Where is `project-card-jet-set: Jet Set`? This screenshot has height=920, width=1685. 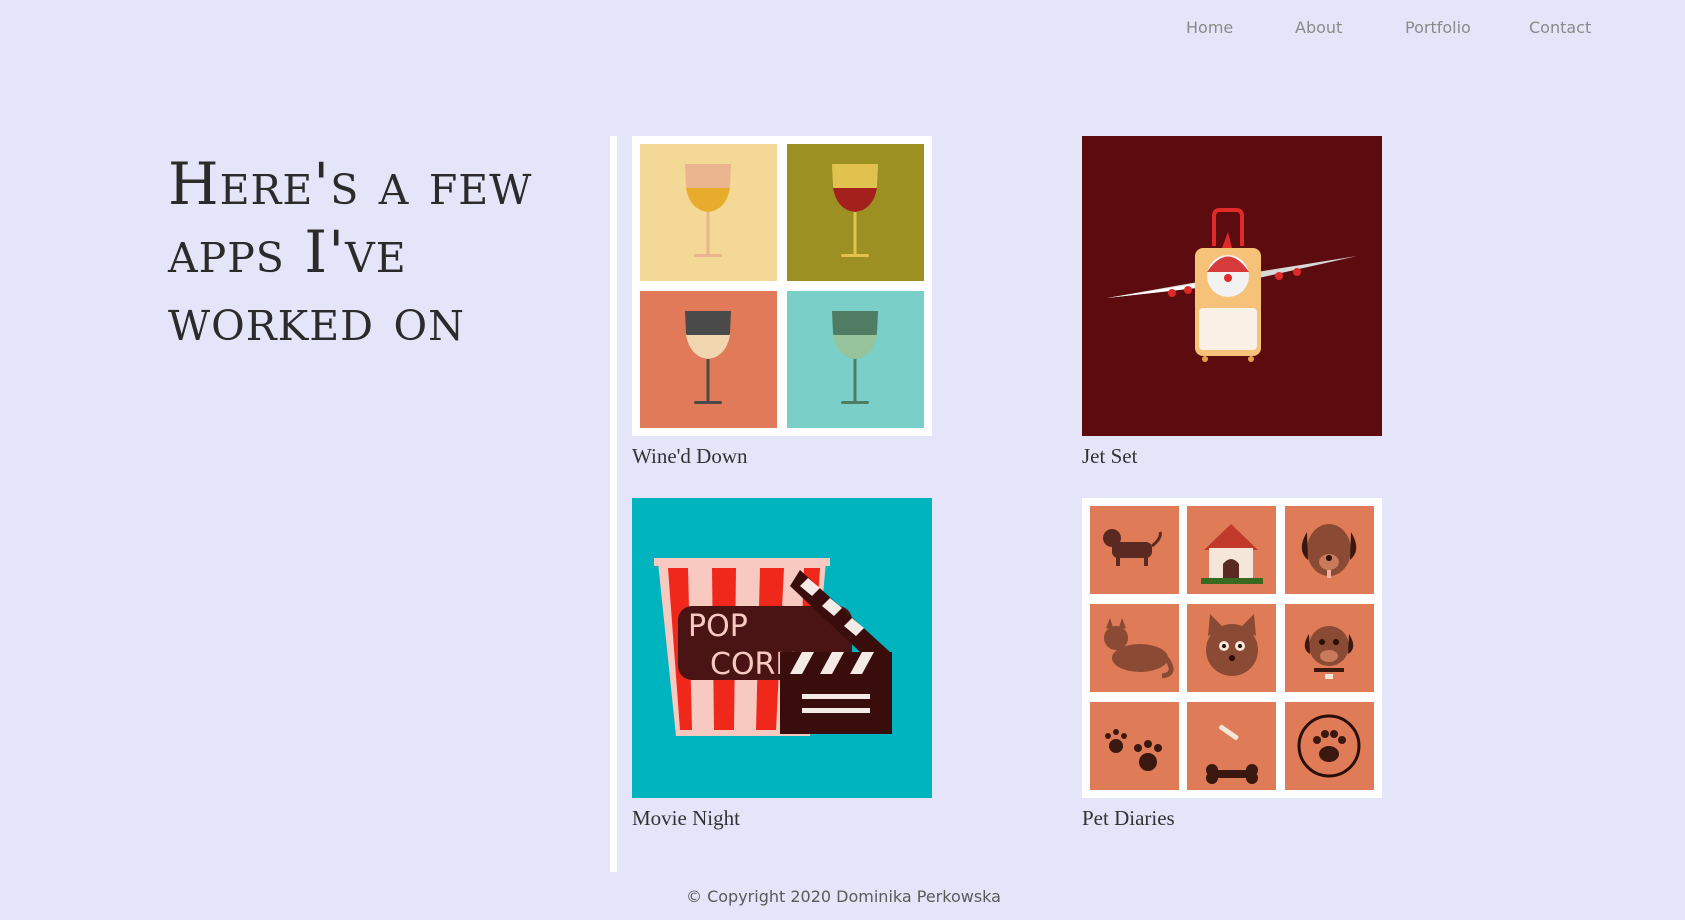
project-card-jet-set: Jet Set is located at coordinates (1232, 302).